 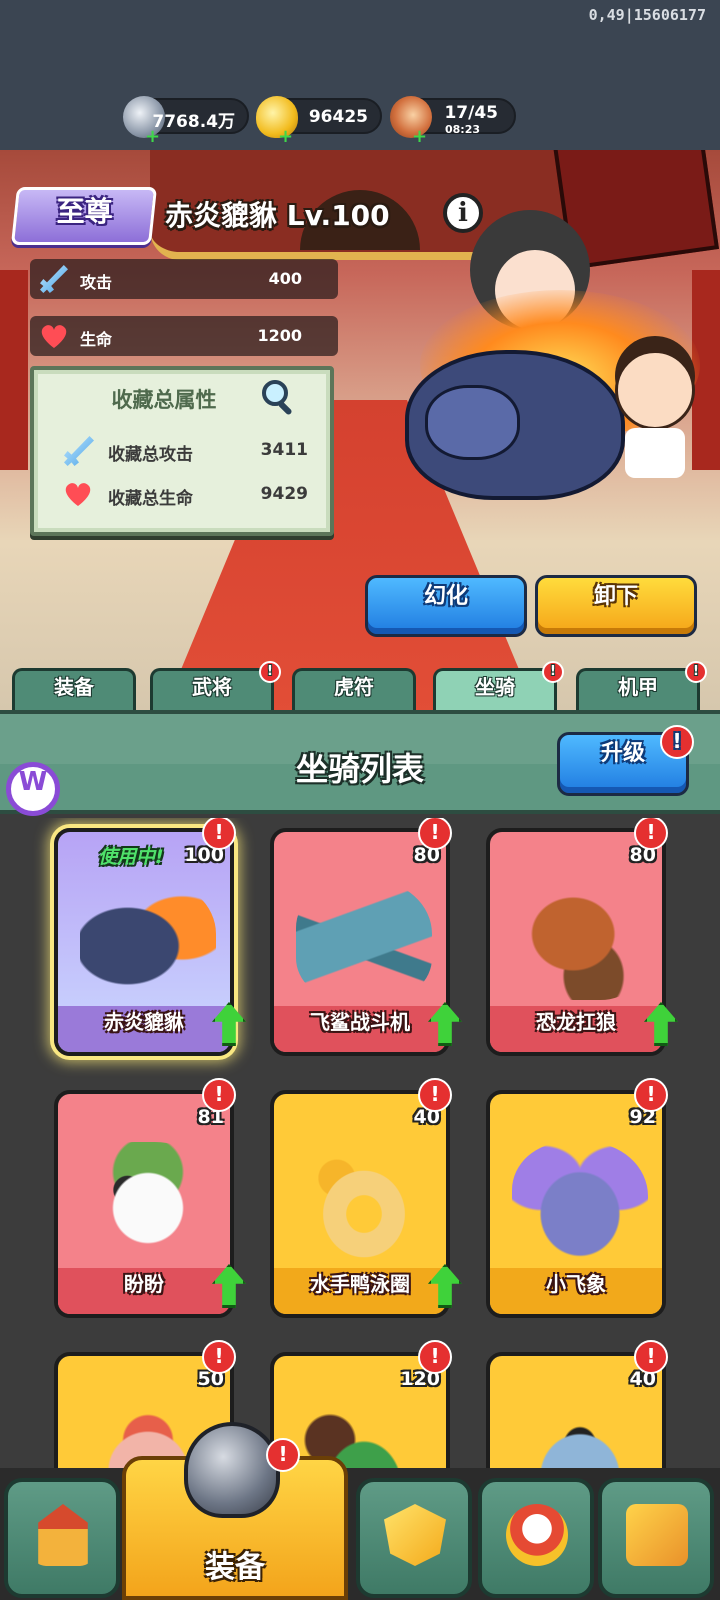 I want to click on nav-equipment-button: 装备 !, so click(x=235, y=1511).